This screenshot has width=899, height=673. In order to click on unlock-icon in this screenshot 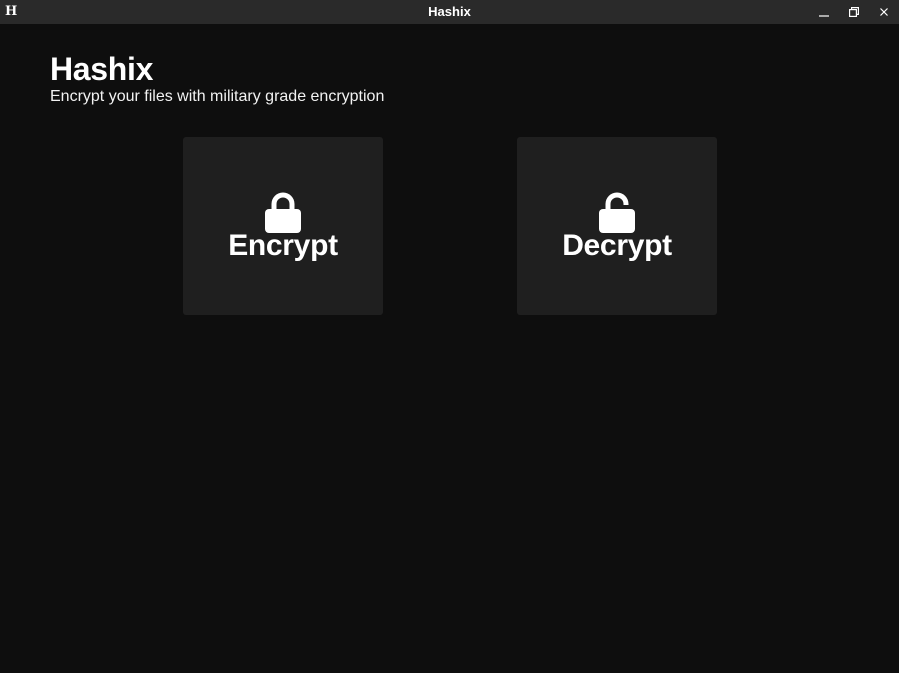, I will do `click(617, 212)`.